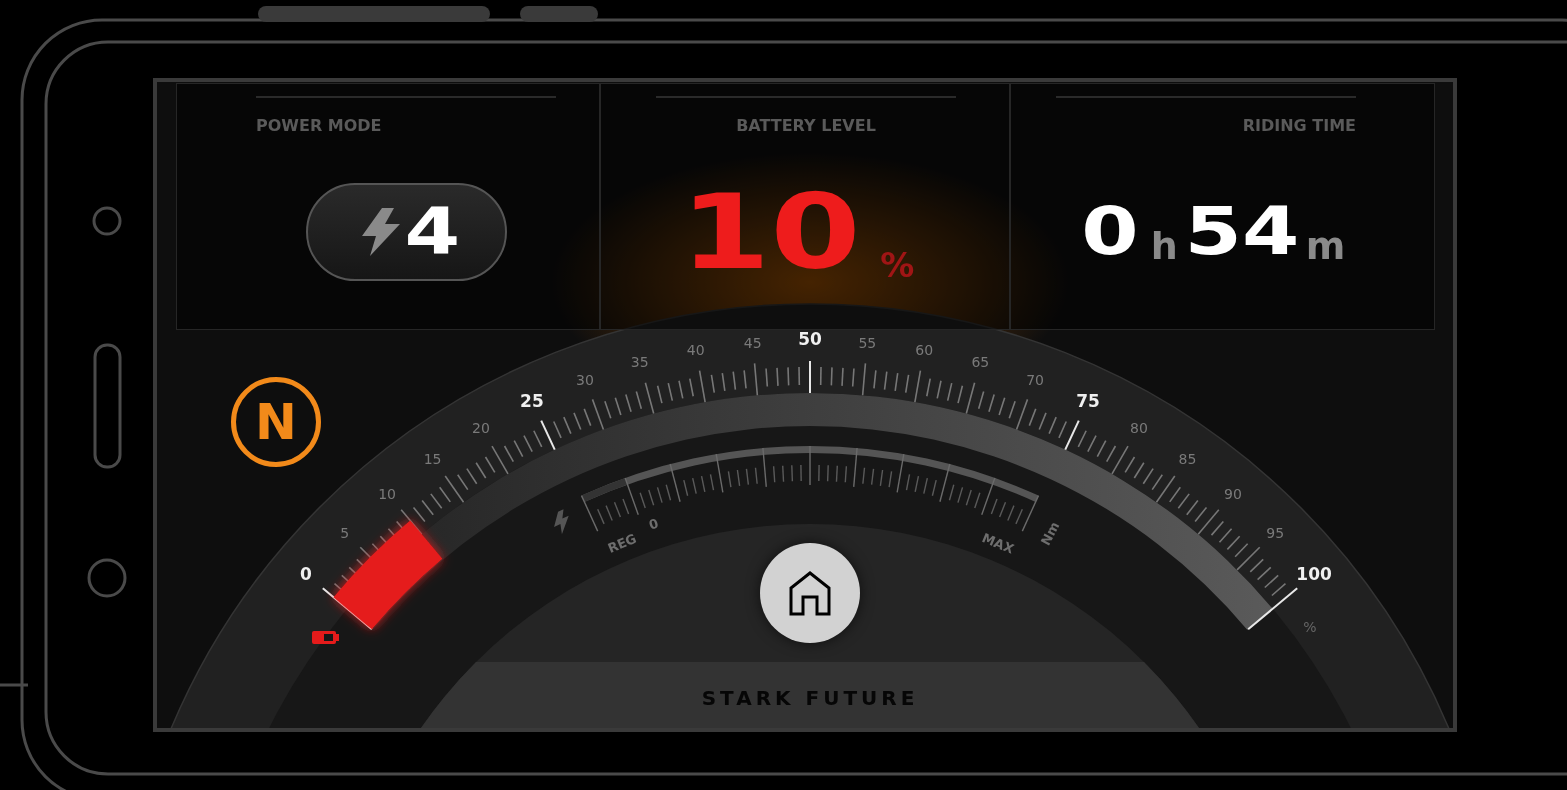 The width and height of the screenshot is (1567, 790). What do you see at coordinates (532, 400) in the screenshot?
I see `scale-label: 25` at bounding box center [532, 400].